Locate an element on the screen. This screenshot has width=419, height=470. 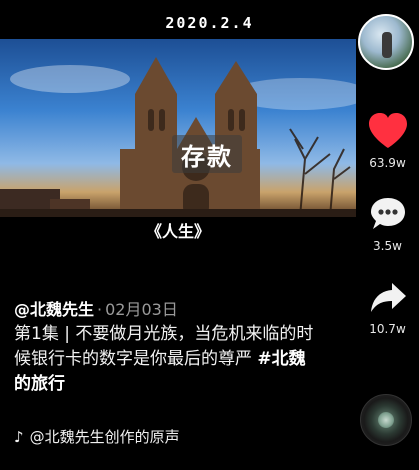
video-subtitle: 《人生》 is located at coordinates (177, 231).